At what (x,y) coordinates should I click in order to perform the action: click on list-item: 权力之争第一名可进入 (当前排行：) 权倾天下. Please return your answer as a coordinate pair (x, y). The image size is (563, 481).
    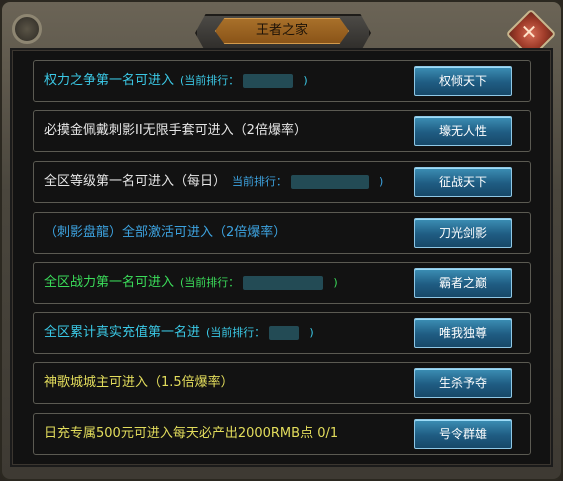
    Looking at the image, I should click on (282, 81).